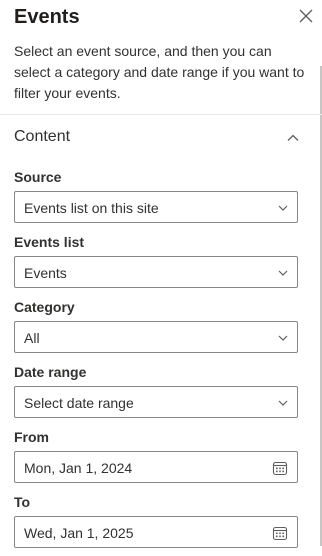 The height and width of the screenshot is (556, 322). I want to click on category-value: All, so click(32, 338).